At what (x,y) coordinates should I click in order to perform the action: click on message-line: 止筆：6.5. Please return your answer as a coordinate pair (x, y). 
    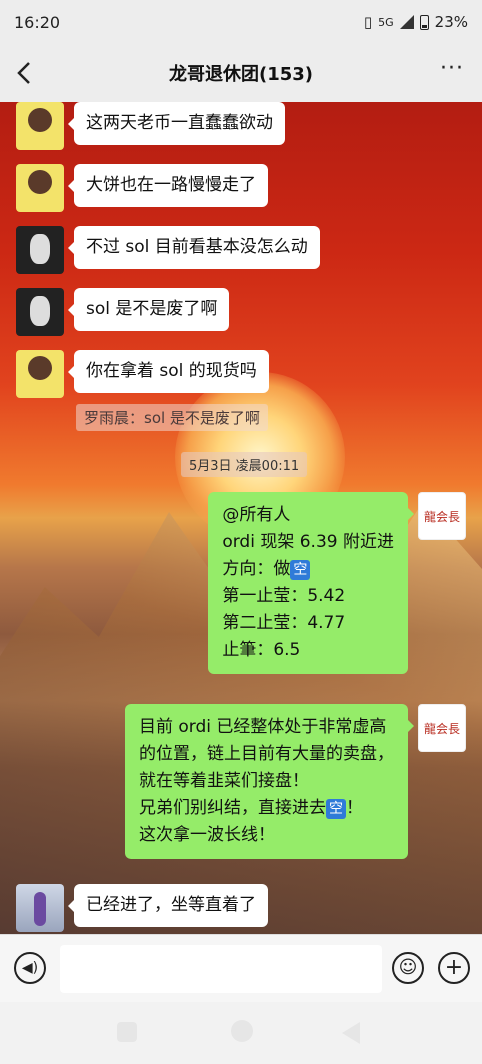
    Looking at the image, I should click on (261, 650).